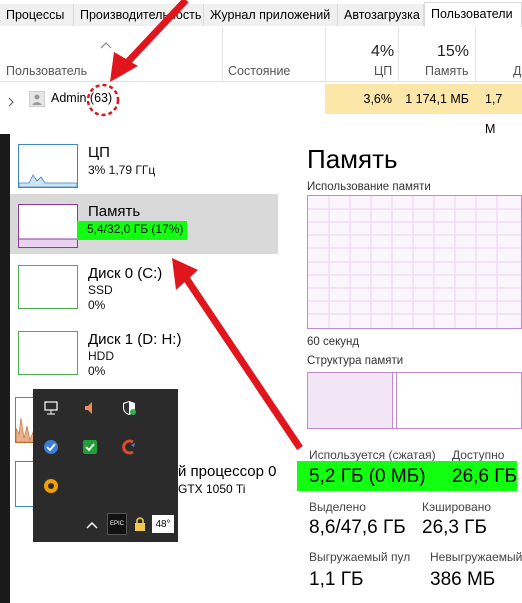  What do you see at coordinates (414, 262) in the screenshot?
I see `memory-usage-graph` at bounding box center [414, 262].